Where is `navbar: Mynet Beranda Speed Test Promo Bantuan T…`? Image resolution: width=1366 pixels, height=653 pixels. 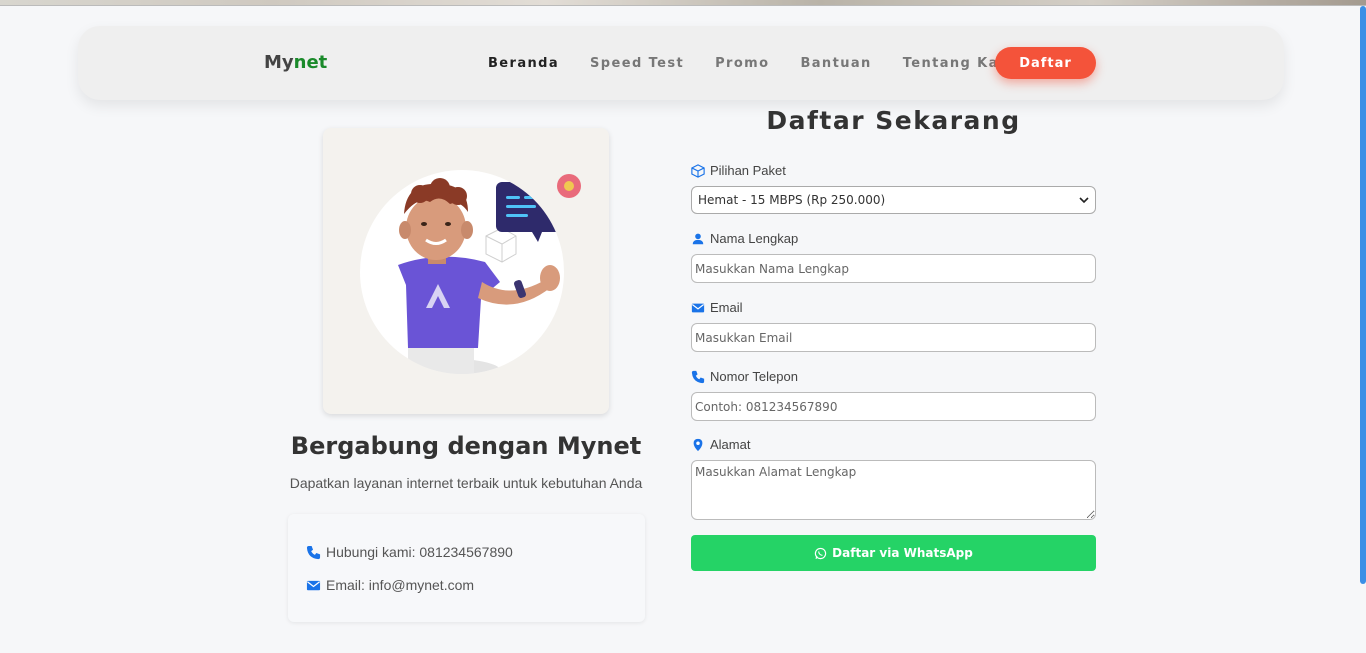
navbar: Mynet Beranda Speed Test Promo Bantuan T… is located at coordinates (681, 63).